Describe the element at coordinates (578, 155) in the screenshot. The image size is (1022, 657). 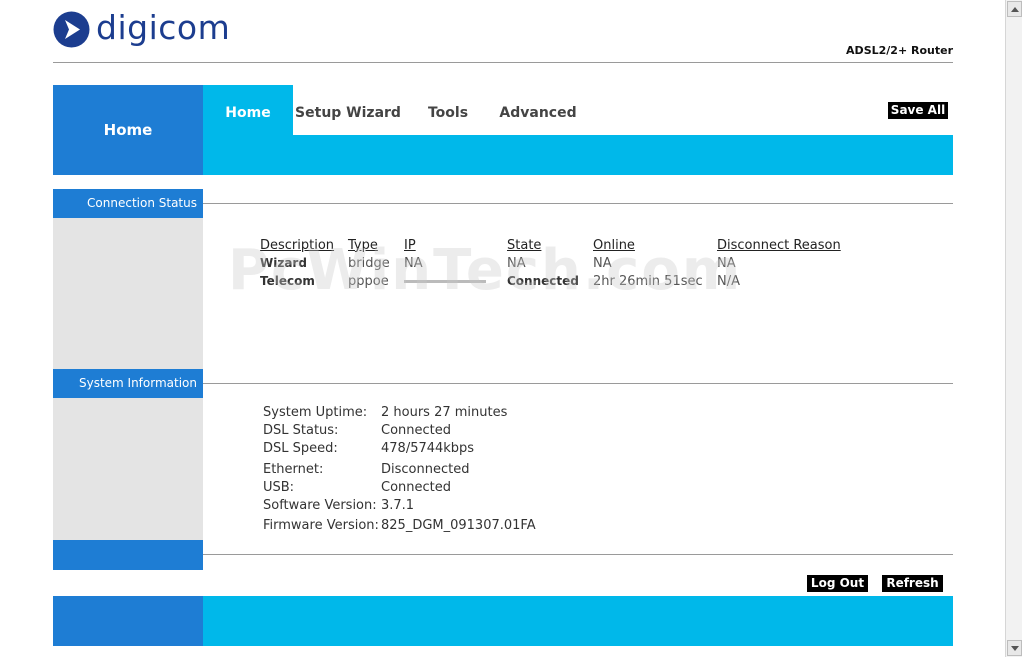
I see `header-band` at that location.